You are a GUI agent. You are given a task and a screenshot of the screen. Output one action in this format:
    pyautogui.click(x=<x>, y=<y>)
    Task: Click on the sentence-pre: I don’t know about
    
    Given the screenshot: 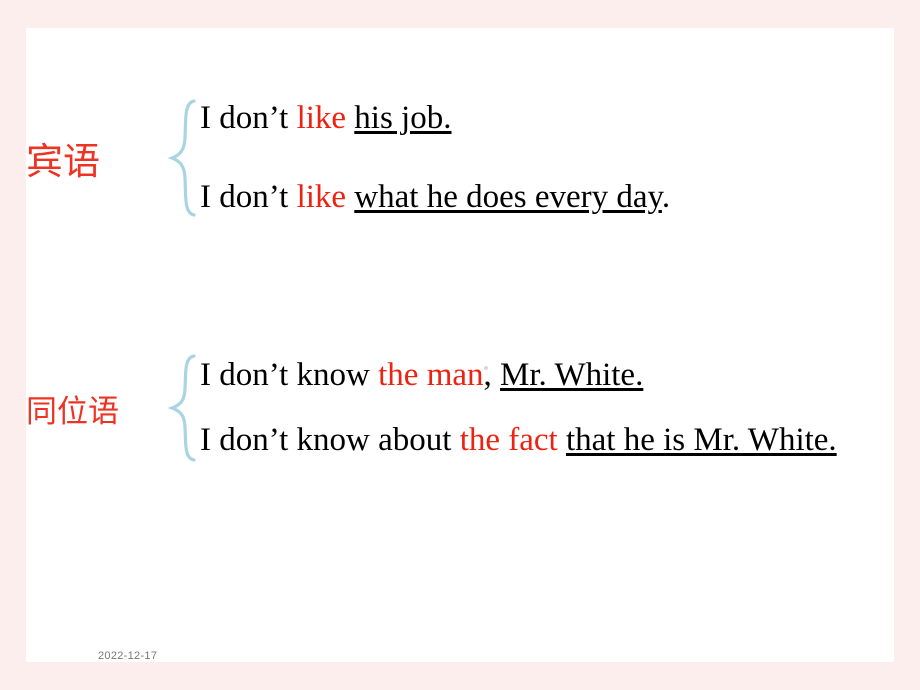 What is the action you would take?
    pyautogui.click(x=330, y=440)
    